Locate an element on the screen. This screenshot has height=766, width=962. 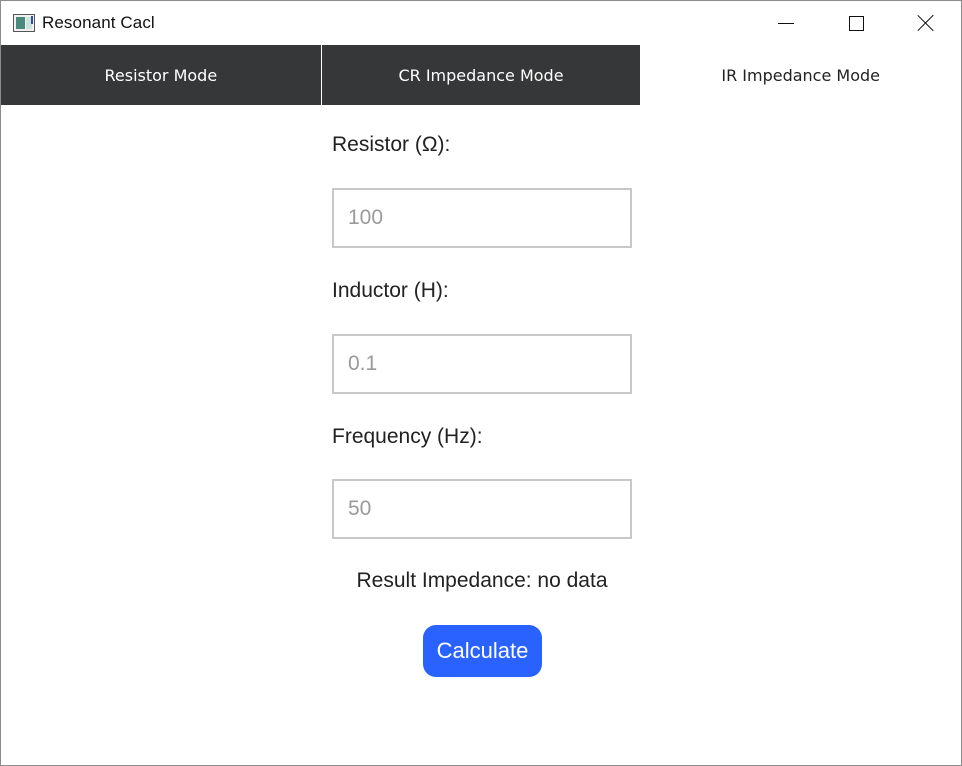
window-title: Resonant Cacl is located at coordinates (98, 22).